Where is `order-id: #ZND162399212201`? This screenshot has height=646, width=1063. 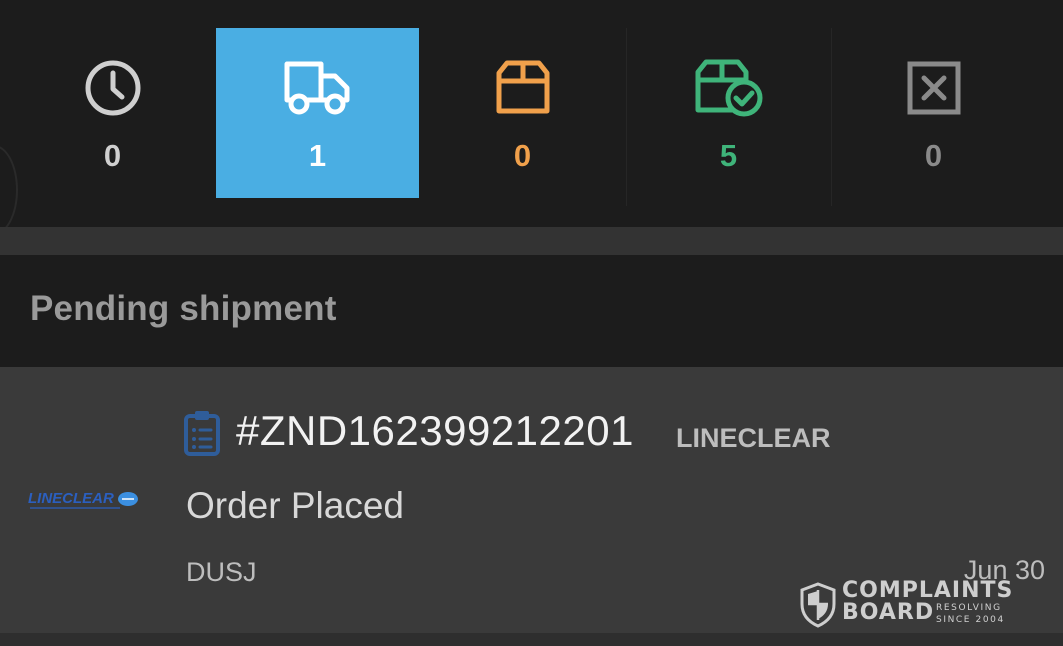 order-id: #ZND162399212201 is located at coordinates (435, 430).